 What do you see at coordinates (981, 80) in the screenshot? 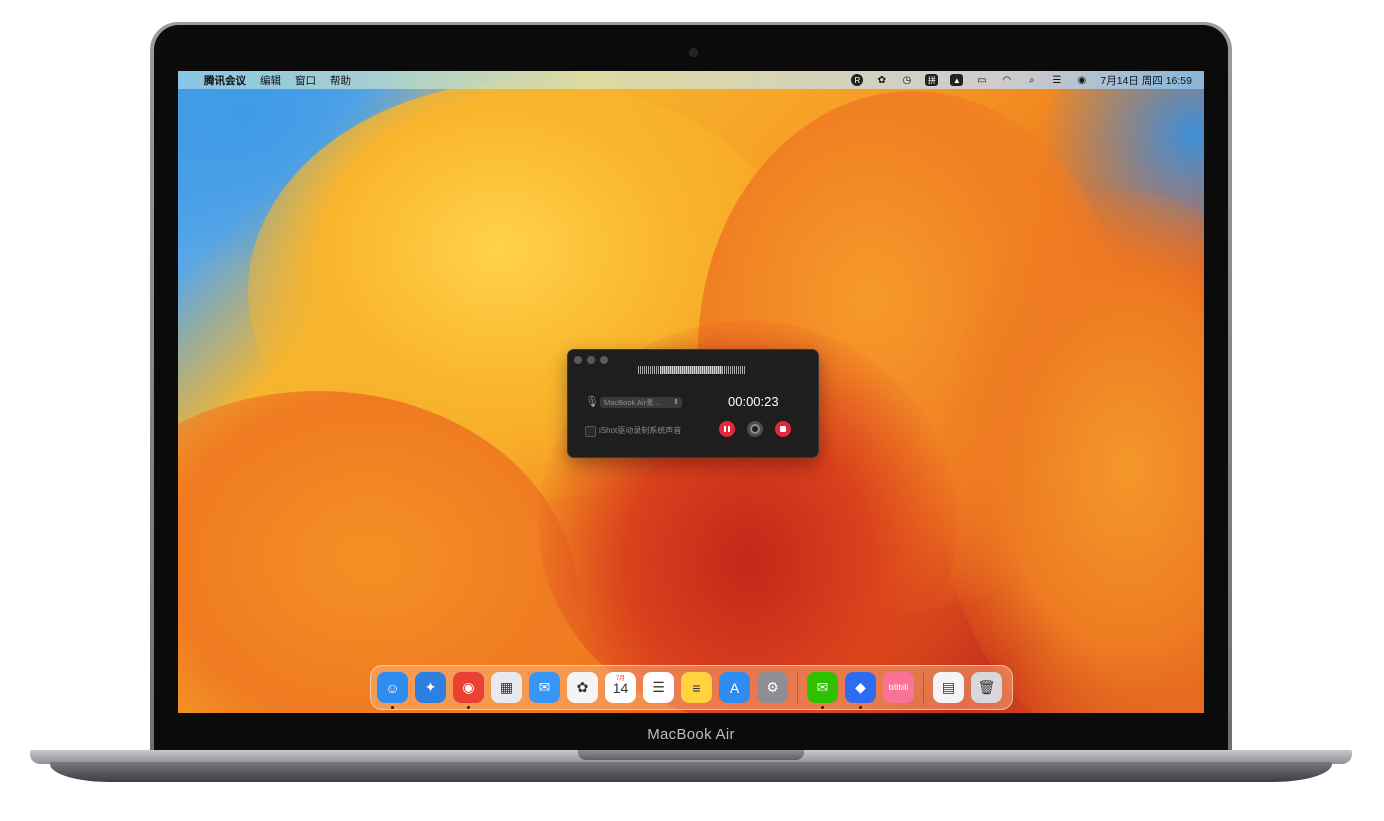
I see `battery-icon: ▭` at bounding box center [981, 80].